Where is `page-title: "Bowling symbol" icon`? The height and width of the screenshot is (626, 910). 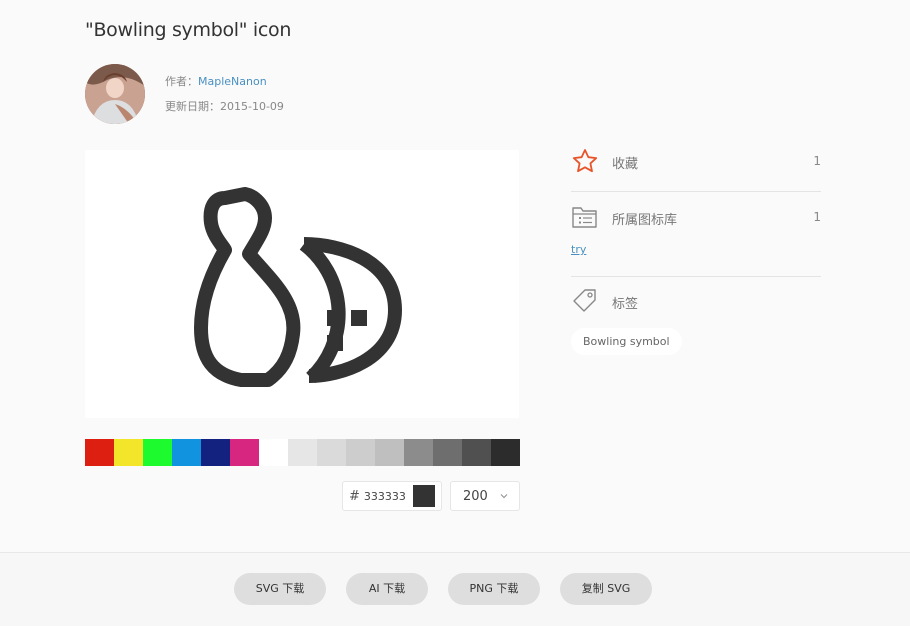 page-title: "Bowling symbol" icon is located at coordinates (188, 30).